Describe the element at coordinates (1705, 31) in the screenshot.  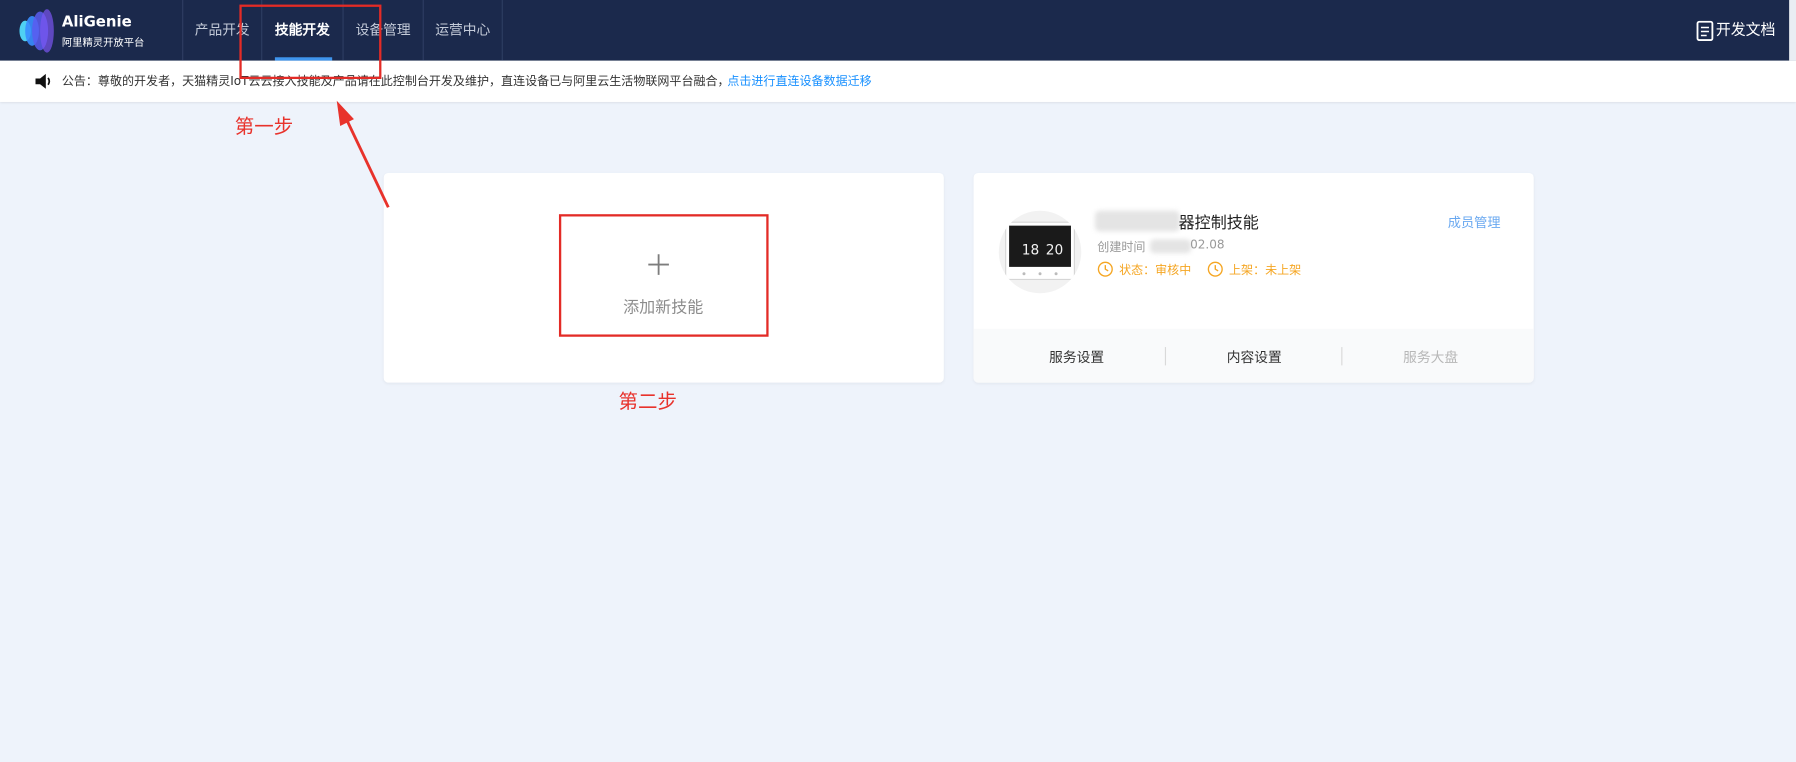
I see `document-icon` at that location.